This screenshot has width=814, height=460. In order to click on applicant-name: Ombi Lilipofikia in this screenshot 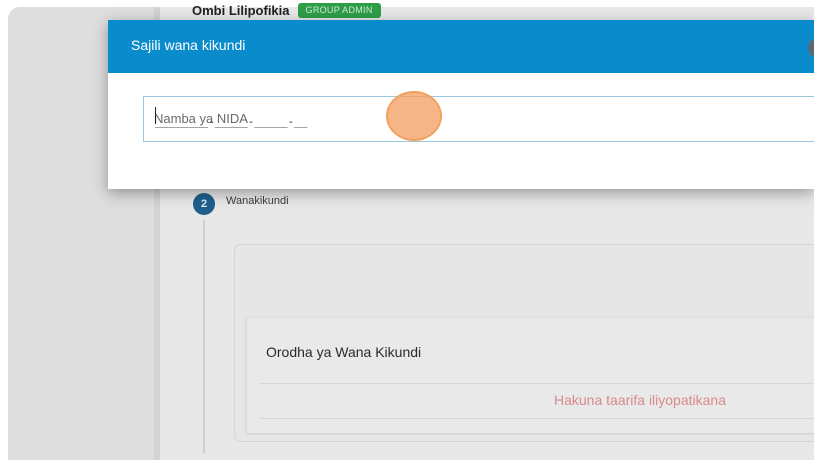, I will do `click(241, 10)`.